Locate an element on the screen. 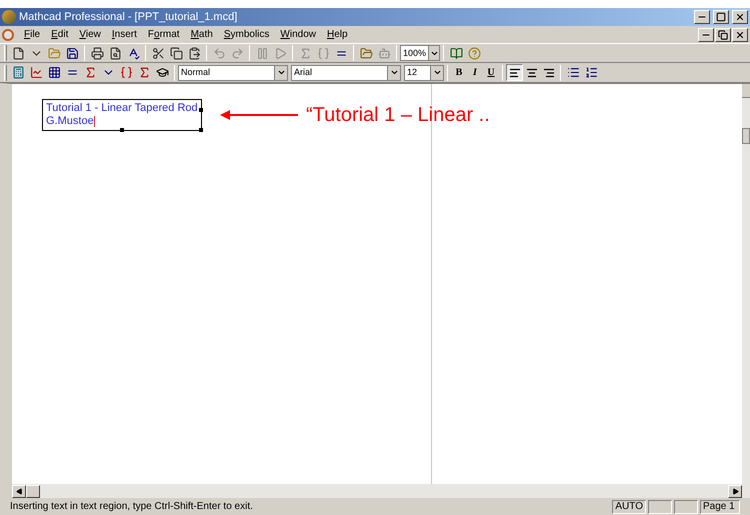 The width and height of the screenshot is (750, 515). annotation-text: “Tutorial 1 – Linear .. is located at coordinates (398, 115).